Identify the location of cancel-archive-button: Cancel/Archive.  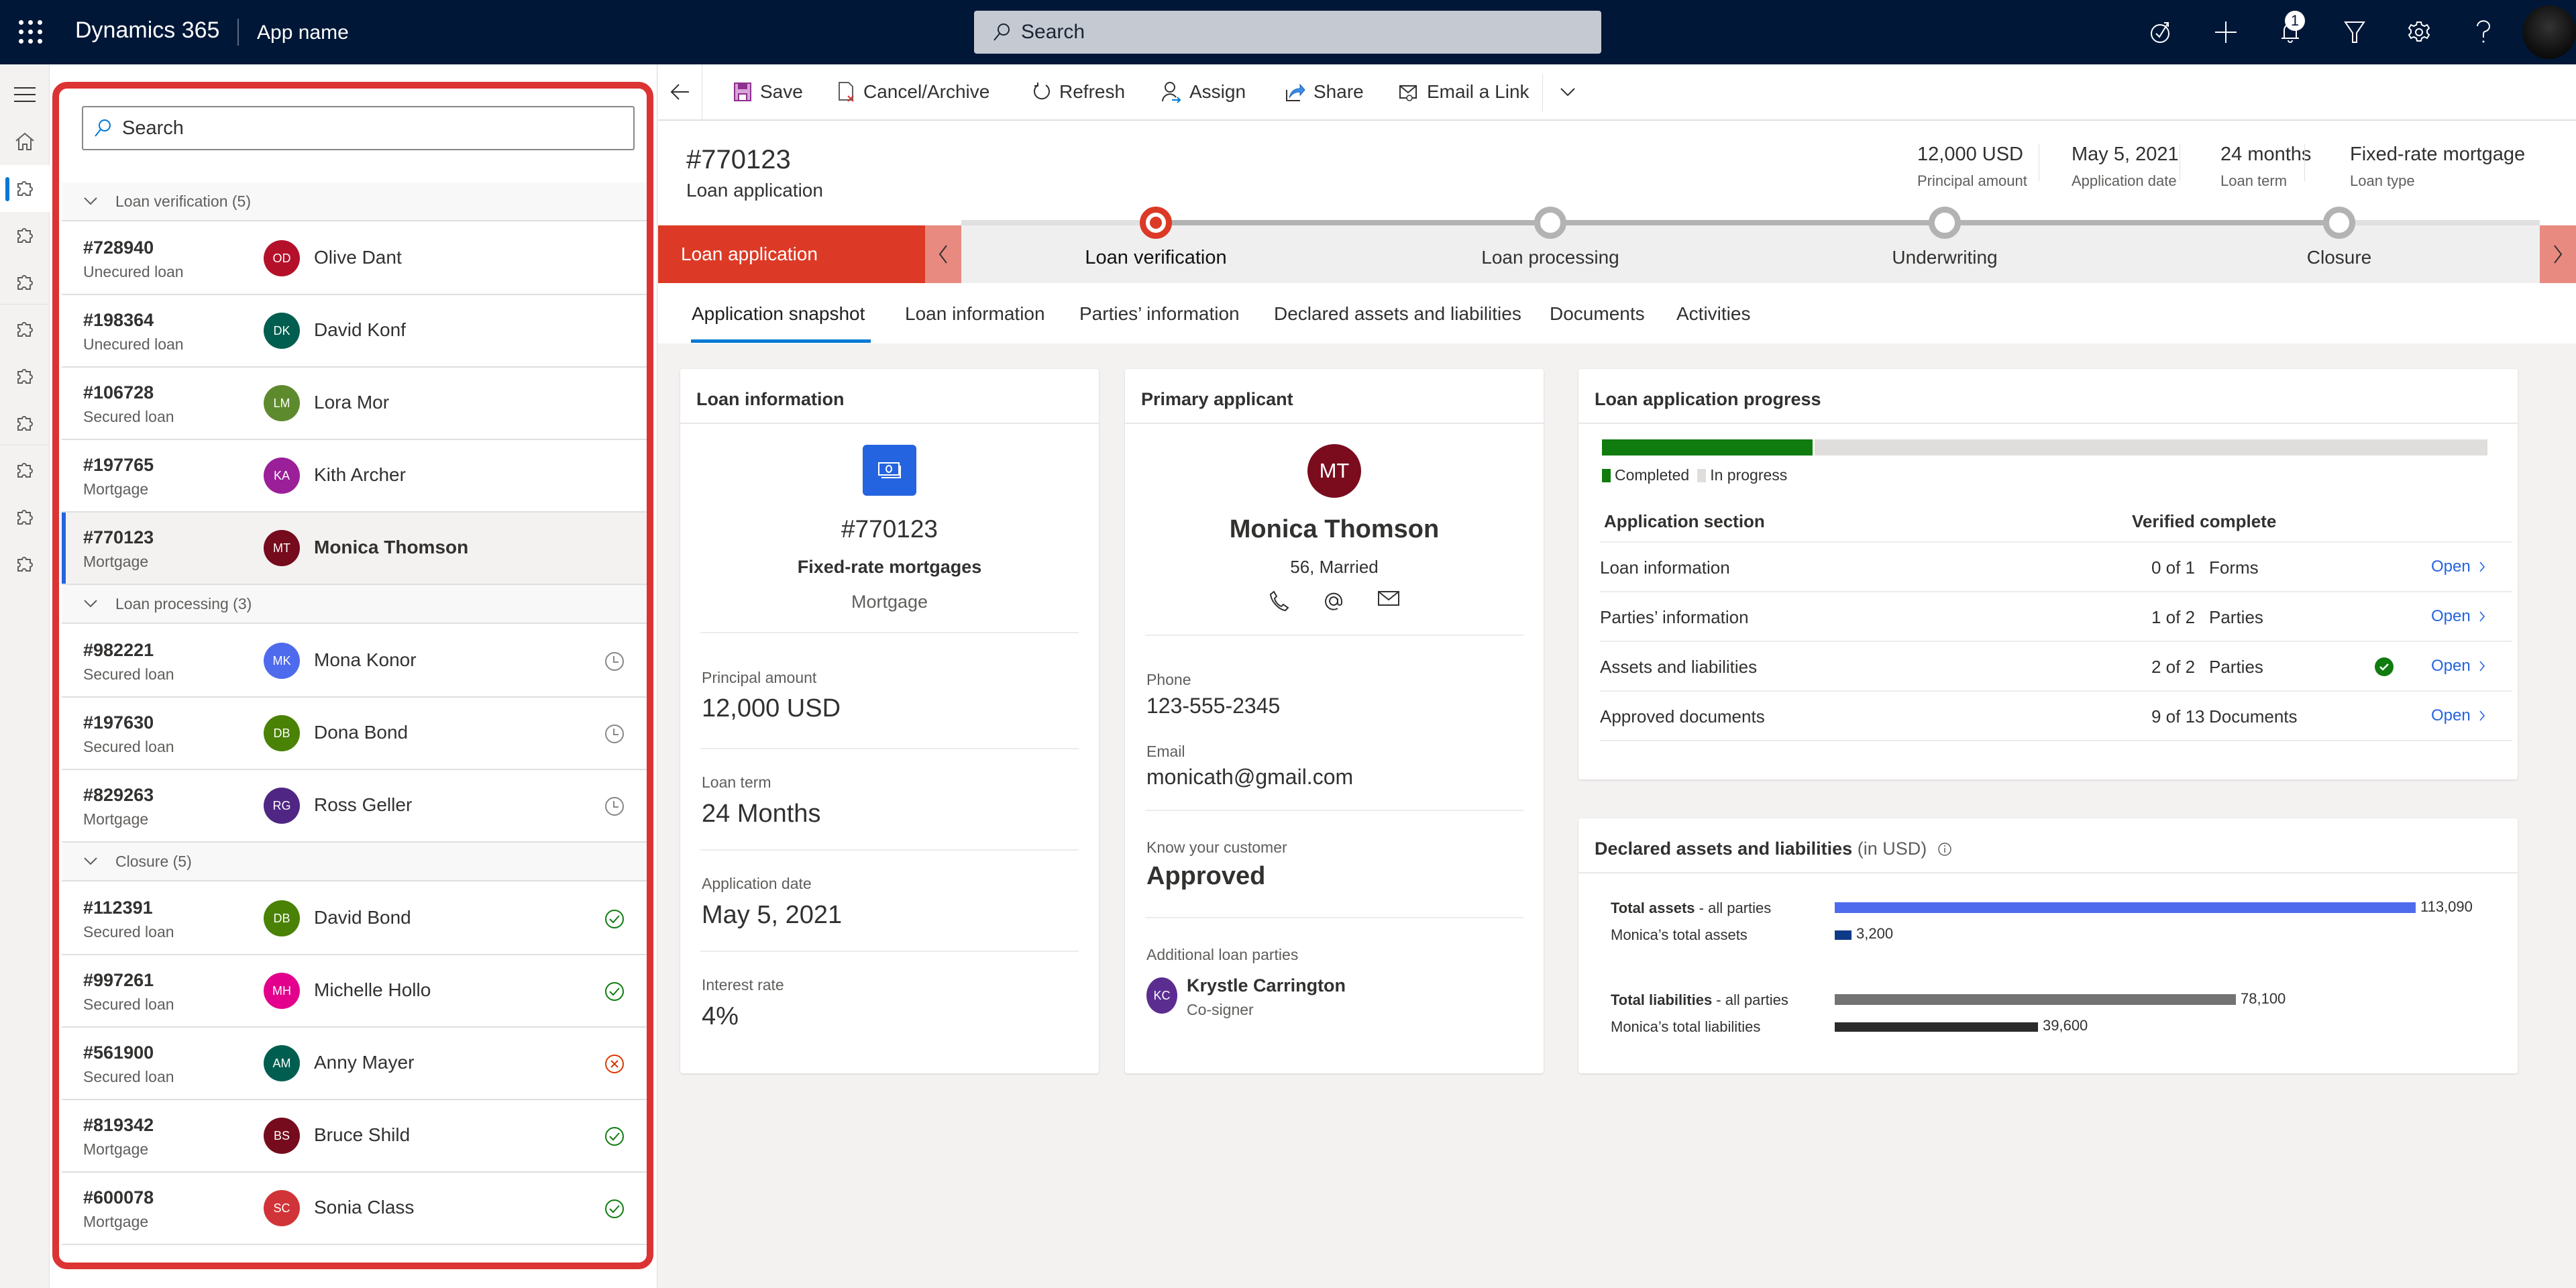
(913, 91).